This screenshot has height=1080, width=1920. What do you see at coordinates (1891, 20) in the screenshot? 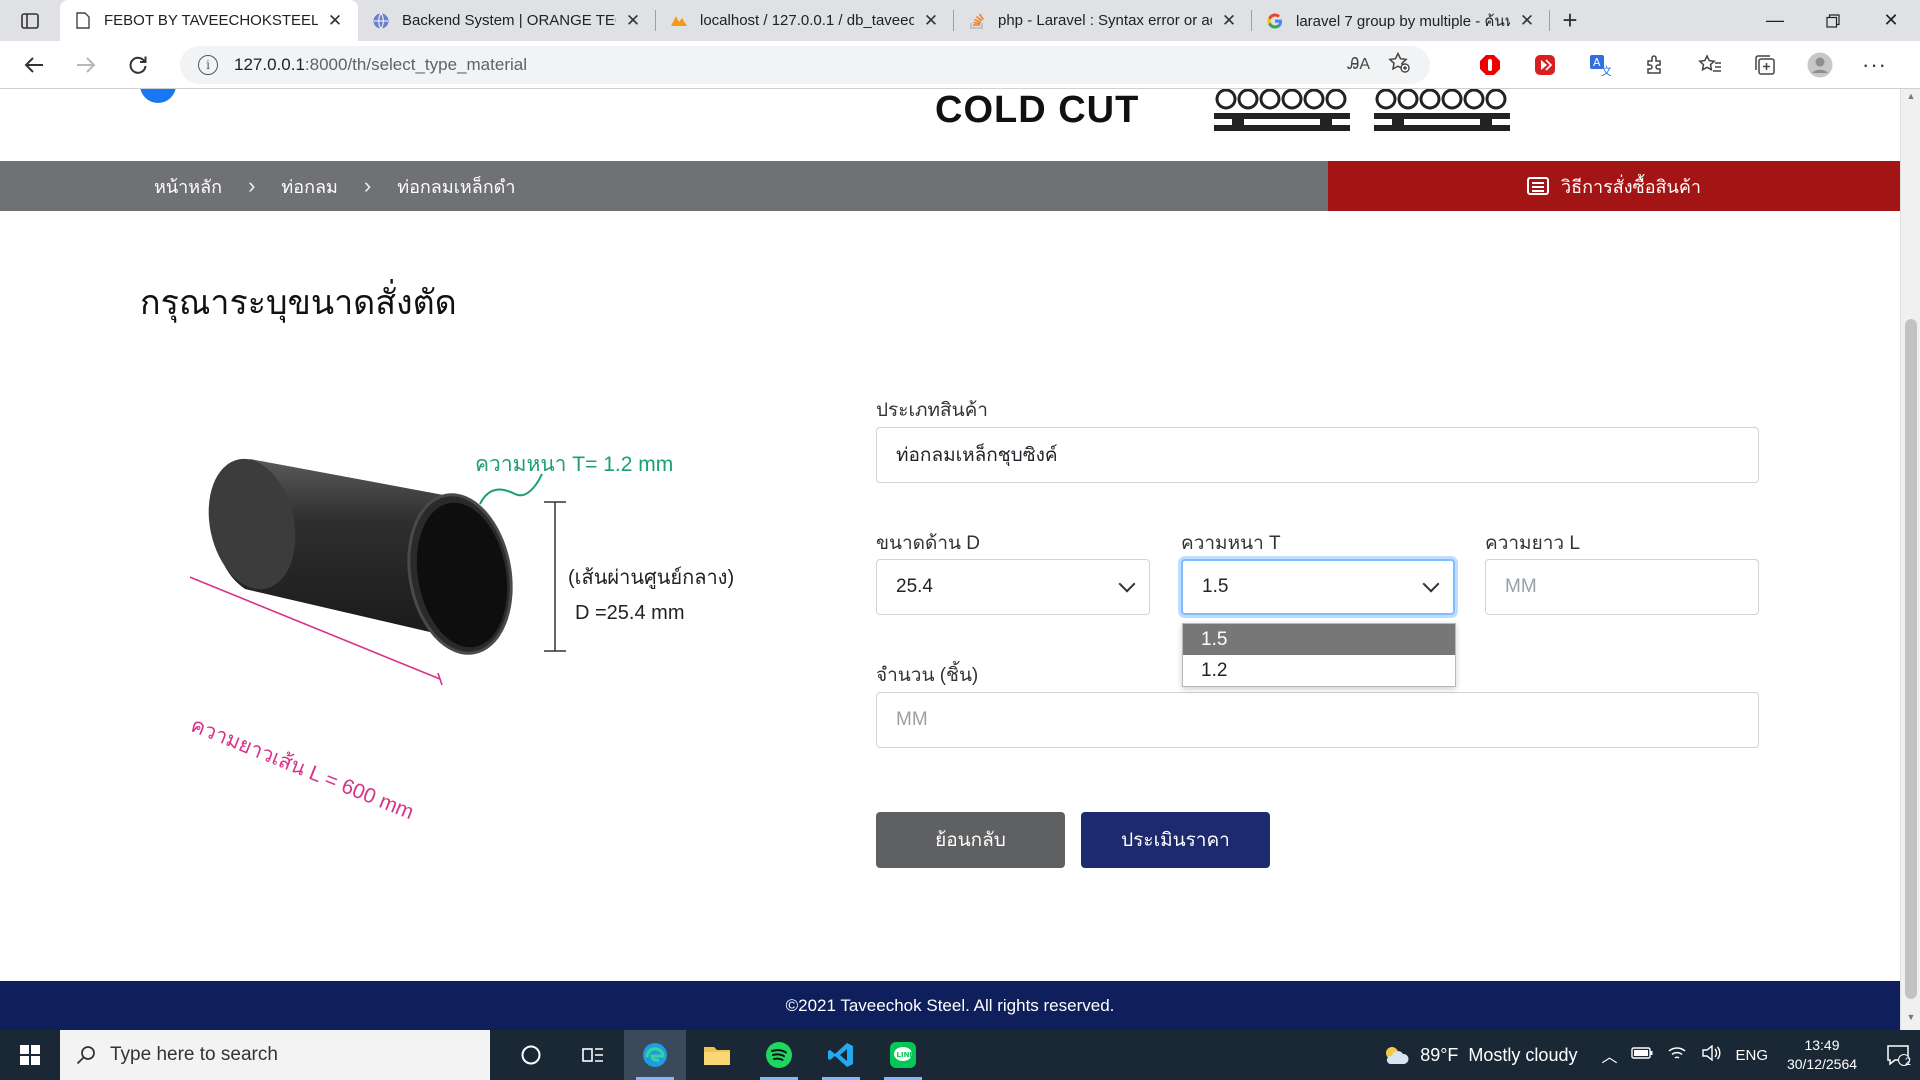
I see `close-window-icon: ✕` at bounding box center [1891, 20].